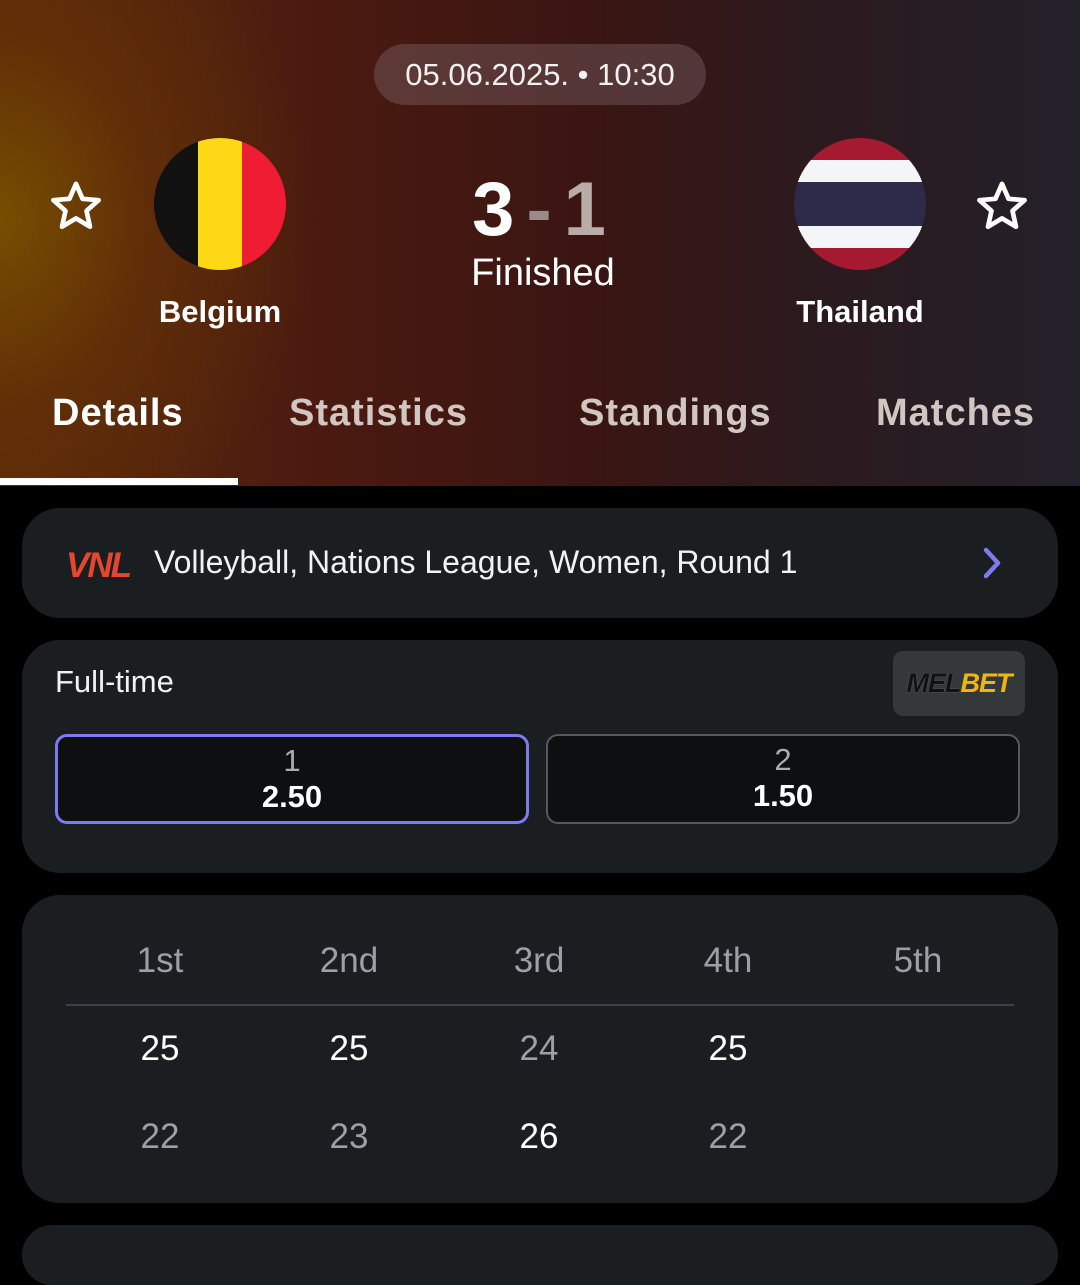  What do you see at coordinates (540, 1005) in the screenshot?
I see `sets-divider` at bounding box center [540, 1005].